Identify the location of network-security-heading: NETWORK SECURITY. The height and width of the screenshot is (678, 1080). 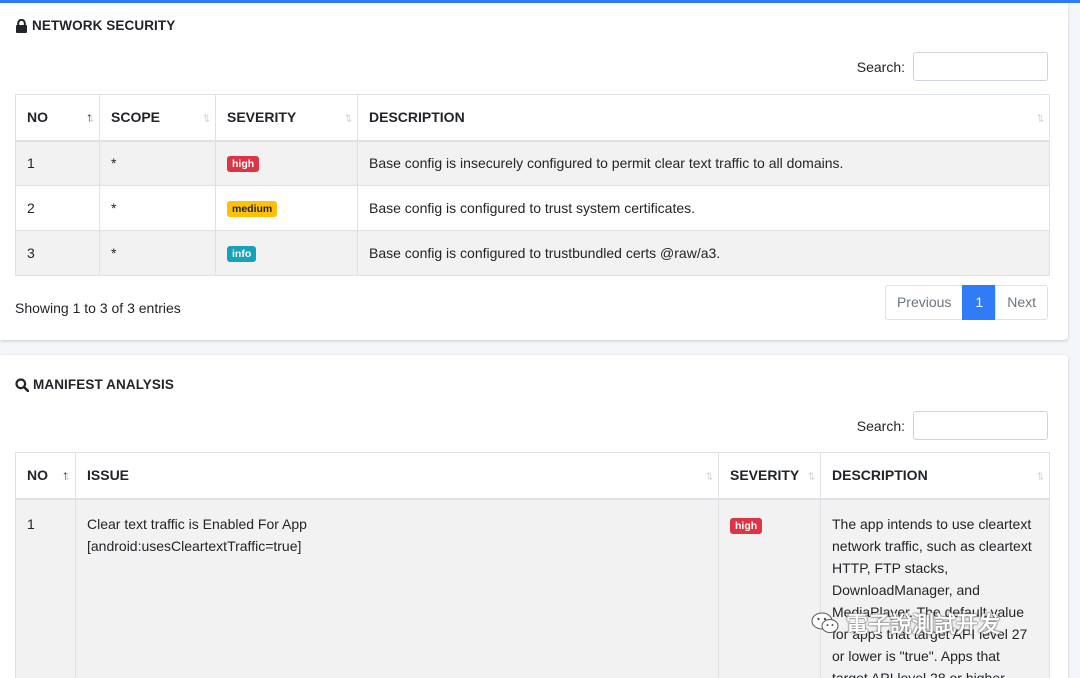
(95, 25).